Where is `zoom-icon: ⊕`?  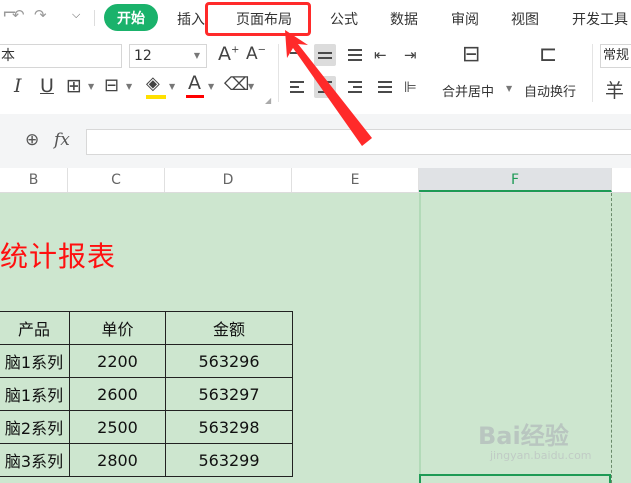 zoom-icon: ⊕ is located at coordinates (32, 140).